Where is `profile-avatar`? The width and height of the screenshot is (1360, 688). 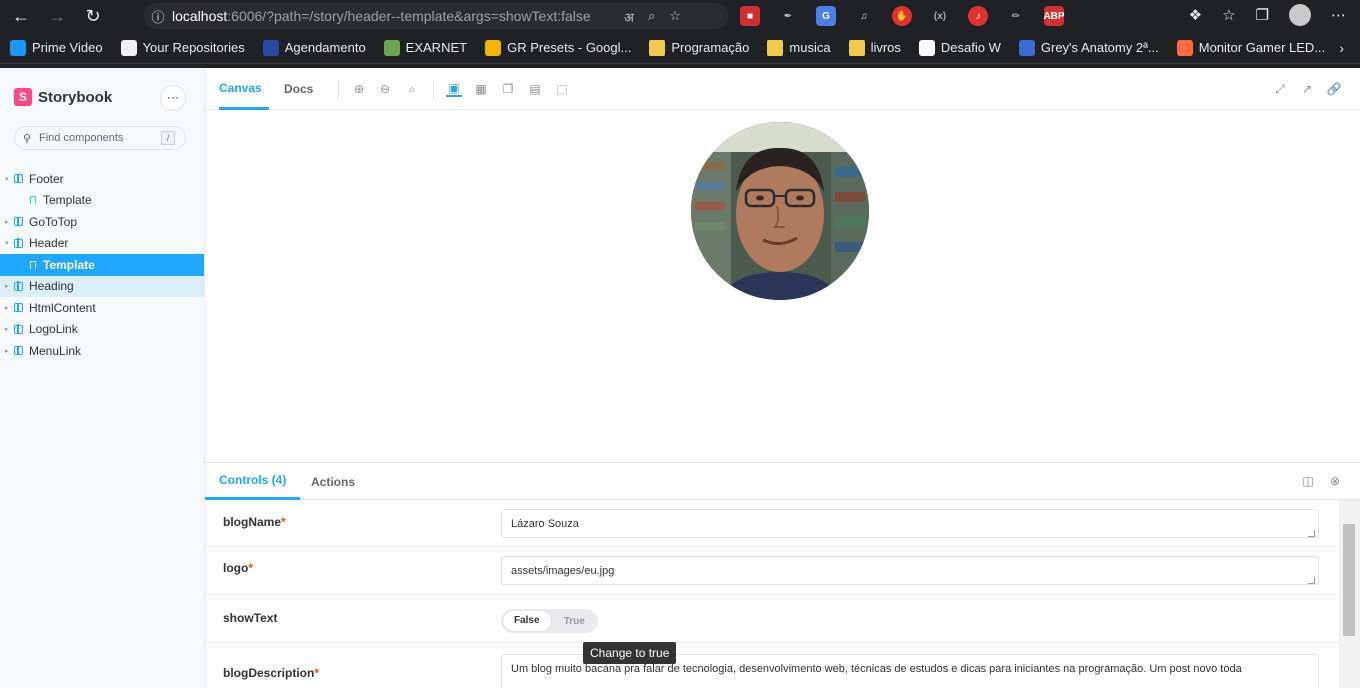
profile-avatar is located at coordinates (1300, 15).